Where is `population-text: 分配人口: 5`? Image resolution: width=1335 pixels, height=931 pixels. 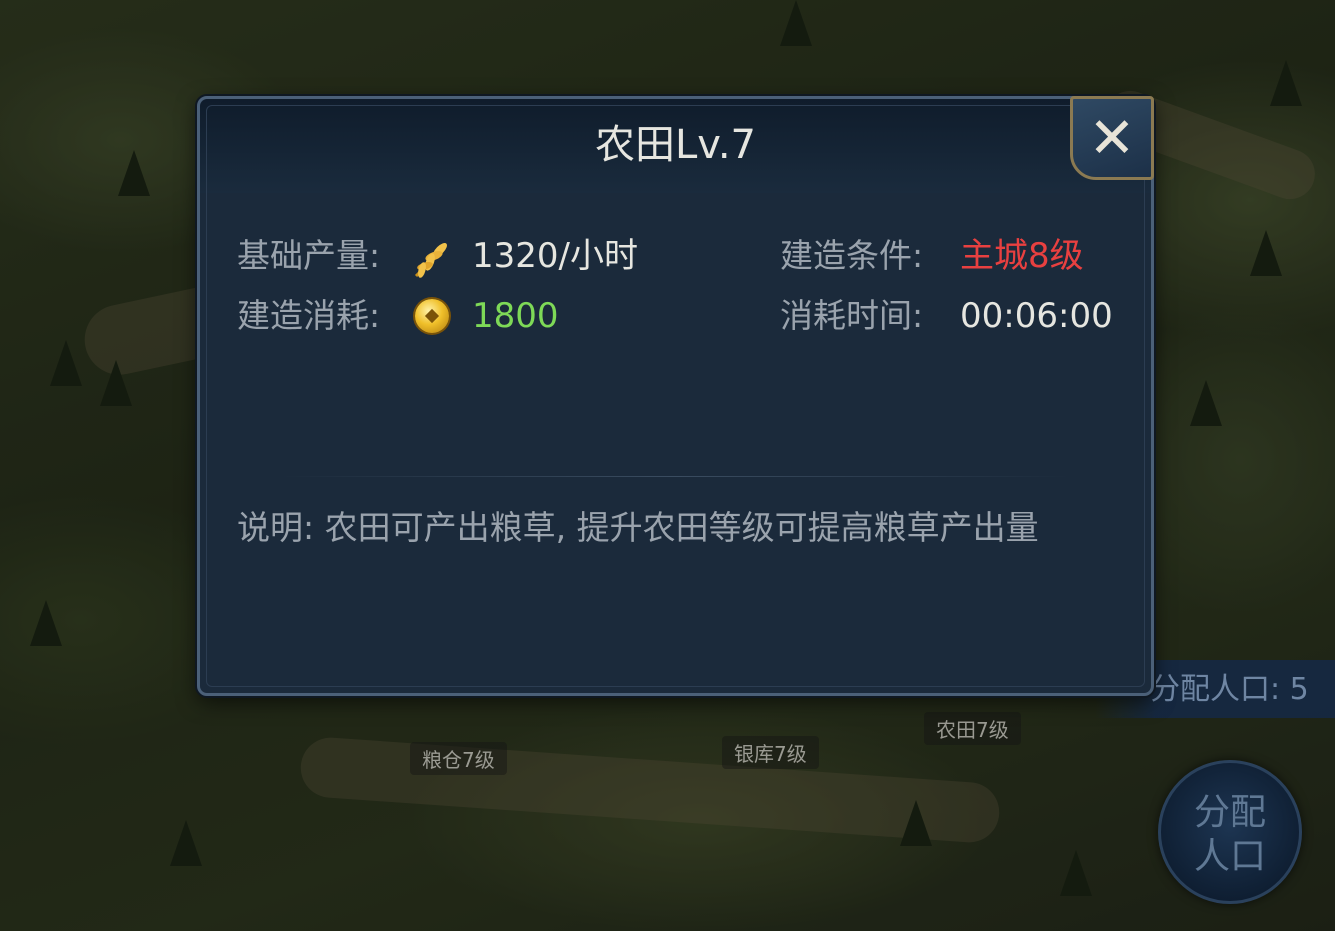
population-text: 分配人口: 5 is located at coordinates (1229, 689).